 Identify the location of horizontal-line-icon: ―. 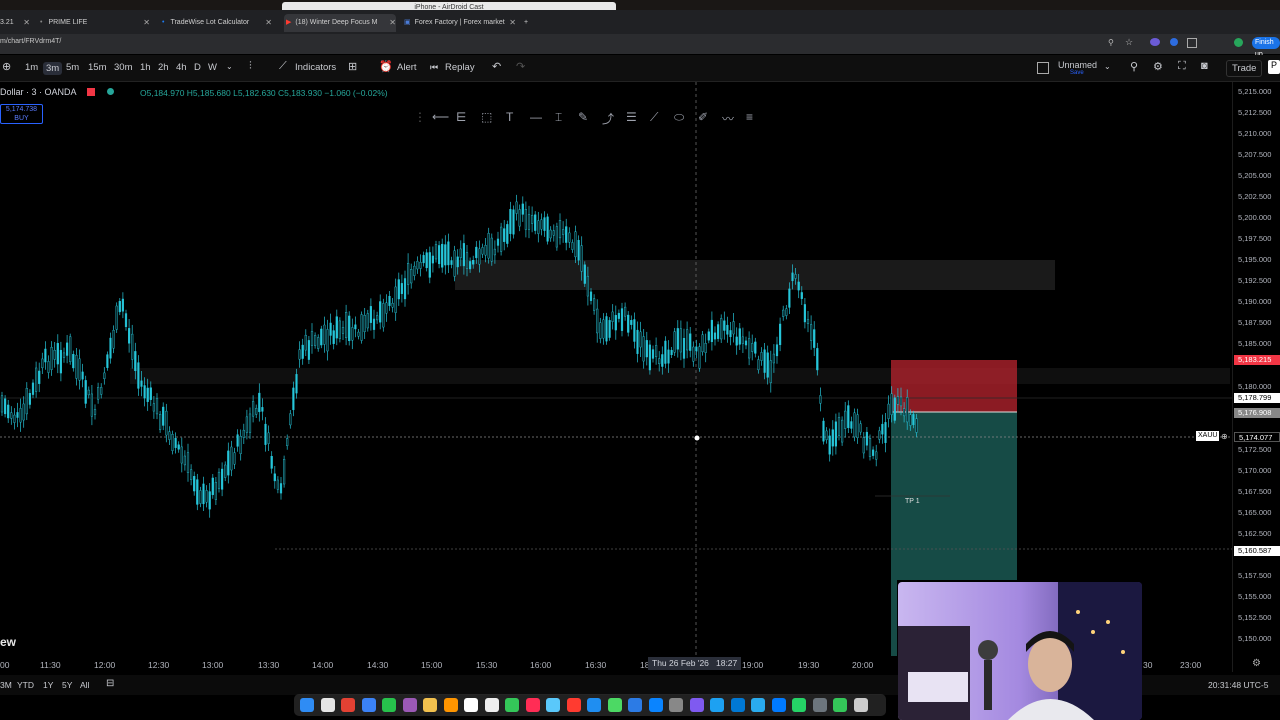
(536, 117).